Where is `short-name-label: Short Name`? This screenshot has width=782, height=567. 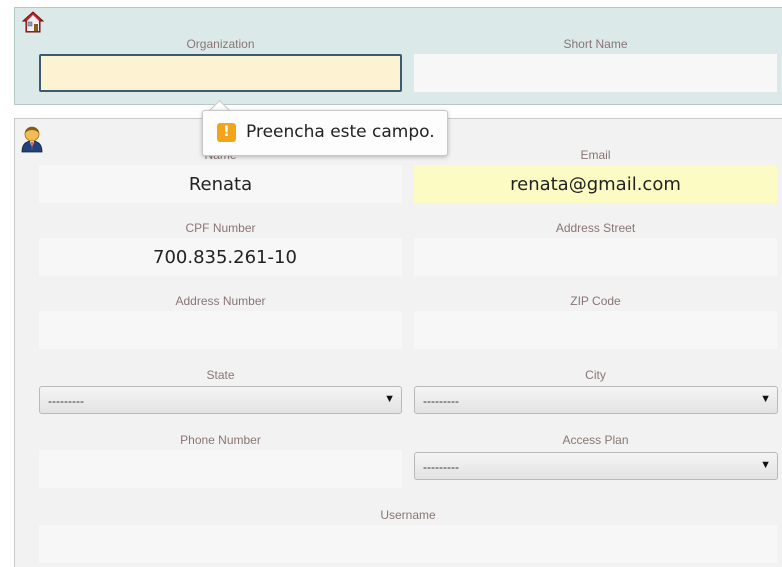
short-name-label: Short Name is located at coordinates (595, 44).